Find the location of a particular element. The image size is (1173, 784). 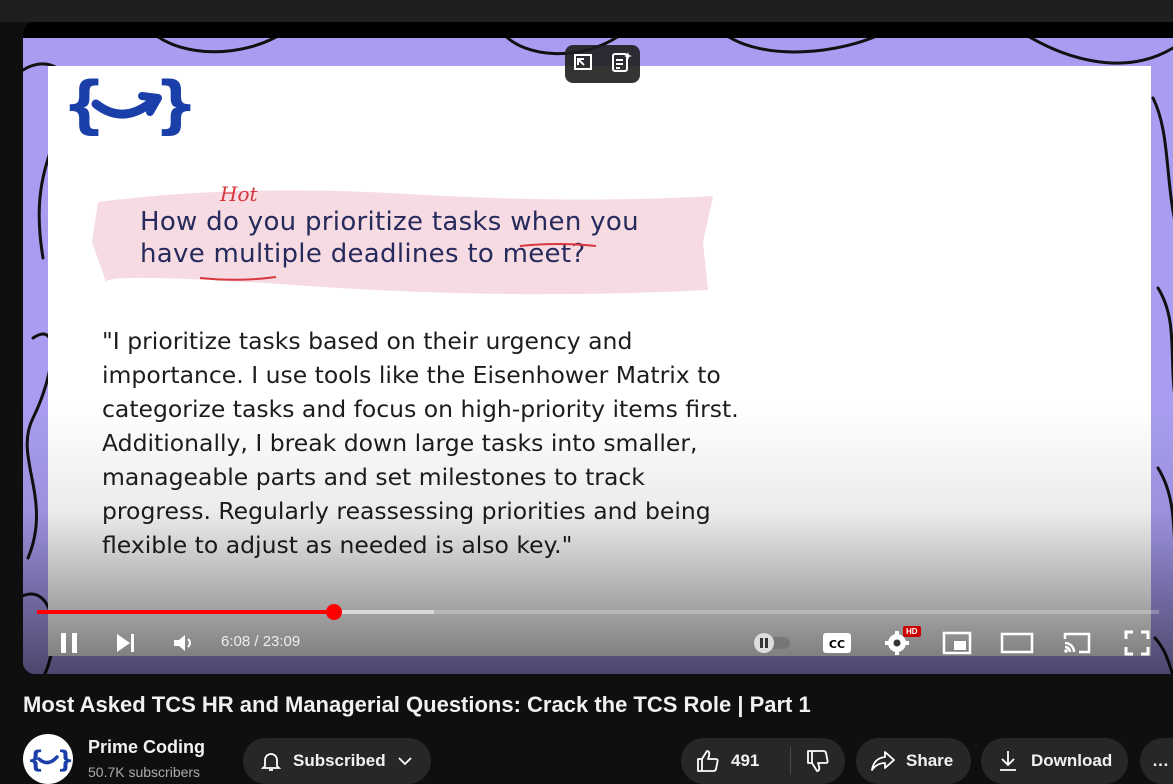

cast-icon is located at coordinates (1077, 643).